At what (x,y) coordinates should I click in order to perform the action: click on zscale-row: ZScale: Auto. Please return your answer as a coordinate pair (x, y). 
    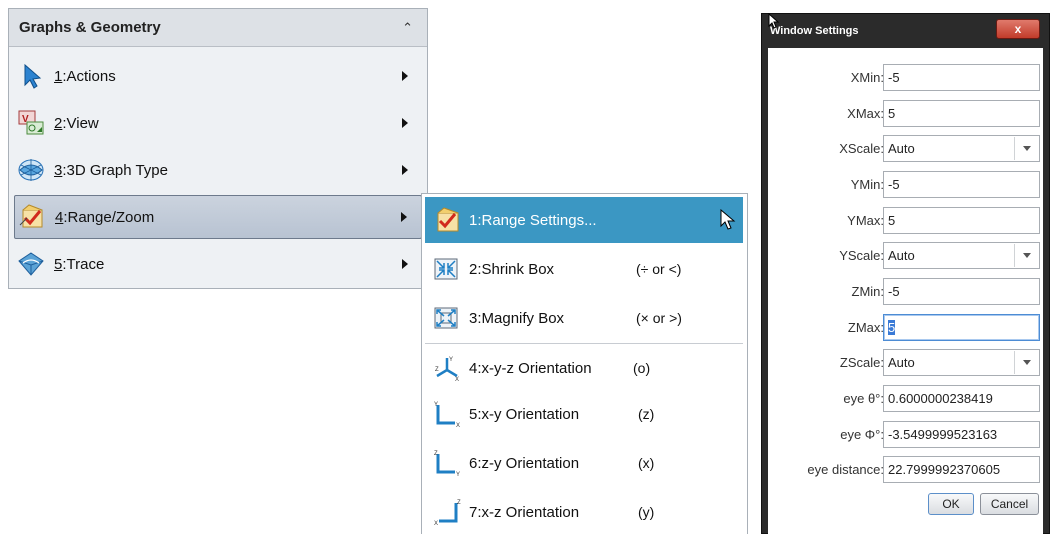
    Looking at the image, I should click on (905, 363).